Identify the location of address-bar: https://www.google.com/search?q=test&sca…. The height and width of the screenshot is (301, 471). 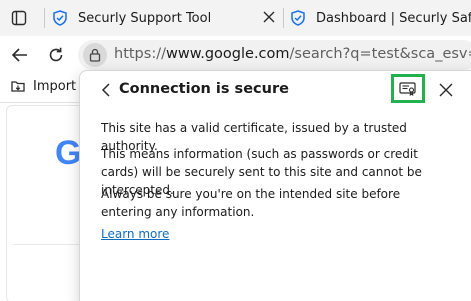
(274, 55).